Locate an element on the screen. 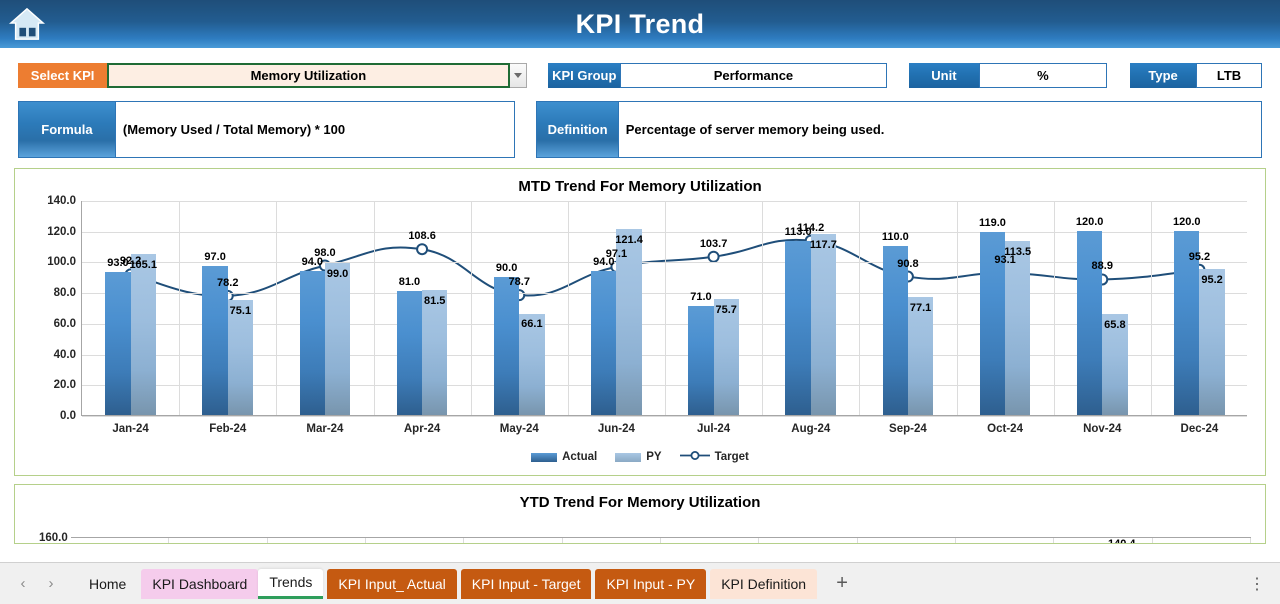 This screenshot has height=604, width=1280. sheet-more-options-icon: ⋮ is located at coordinates (1257, 584).